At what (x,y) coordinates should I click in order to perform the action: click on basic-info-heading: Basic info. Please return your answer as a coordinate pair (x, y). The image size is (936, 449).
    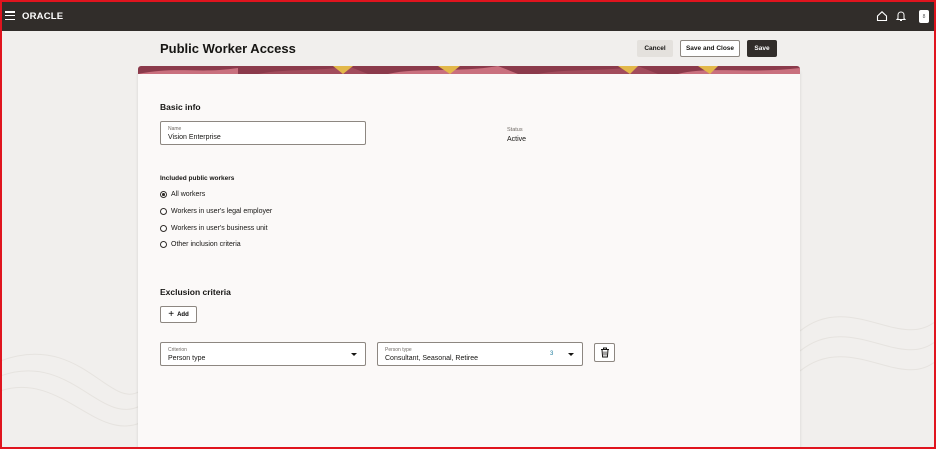
    Looking at the image, I should click on (180, 107).